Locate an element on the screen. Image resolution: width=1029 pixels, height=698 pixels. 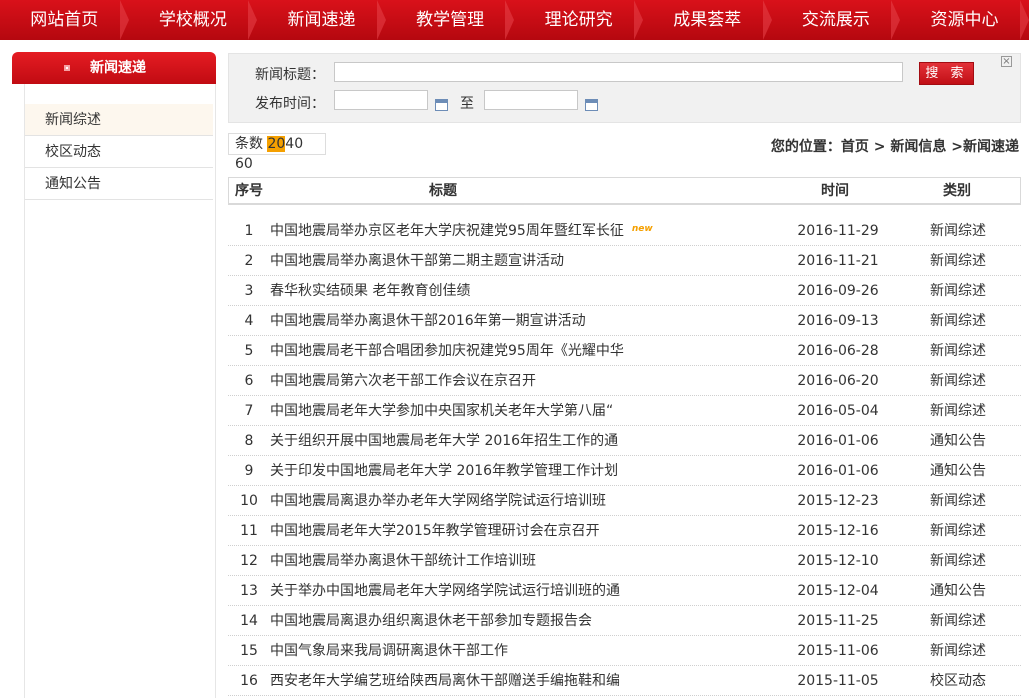
end-date-input is located at coordinates (531, 100).